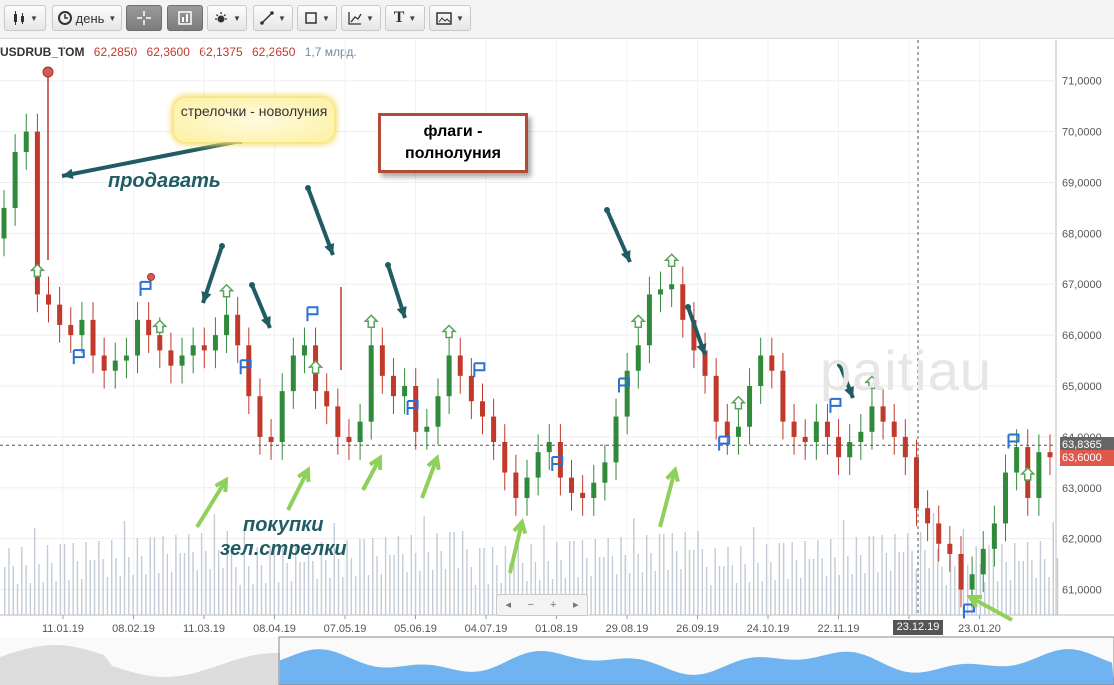  I want to click on y-tick-label: 71,0000, so click(1082, 82).